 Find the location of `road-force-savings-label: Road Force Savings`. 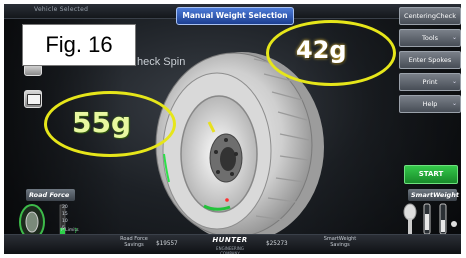

road-force-savings-label: Road Force Savings is located at coordinates (134, 242).